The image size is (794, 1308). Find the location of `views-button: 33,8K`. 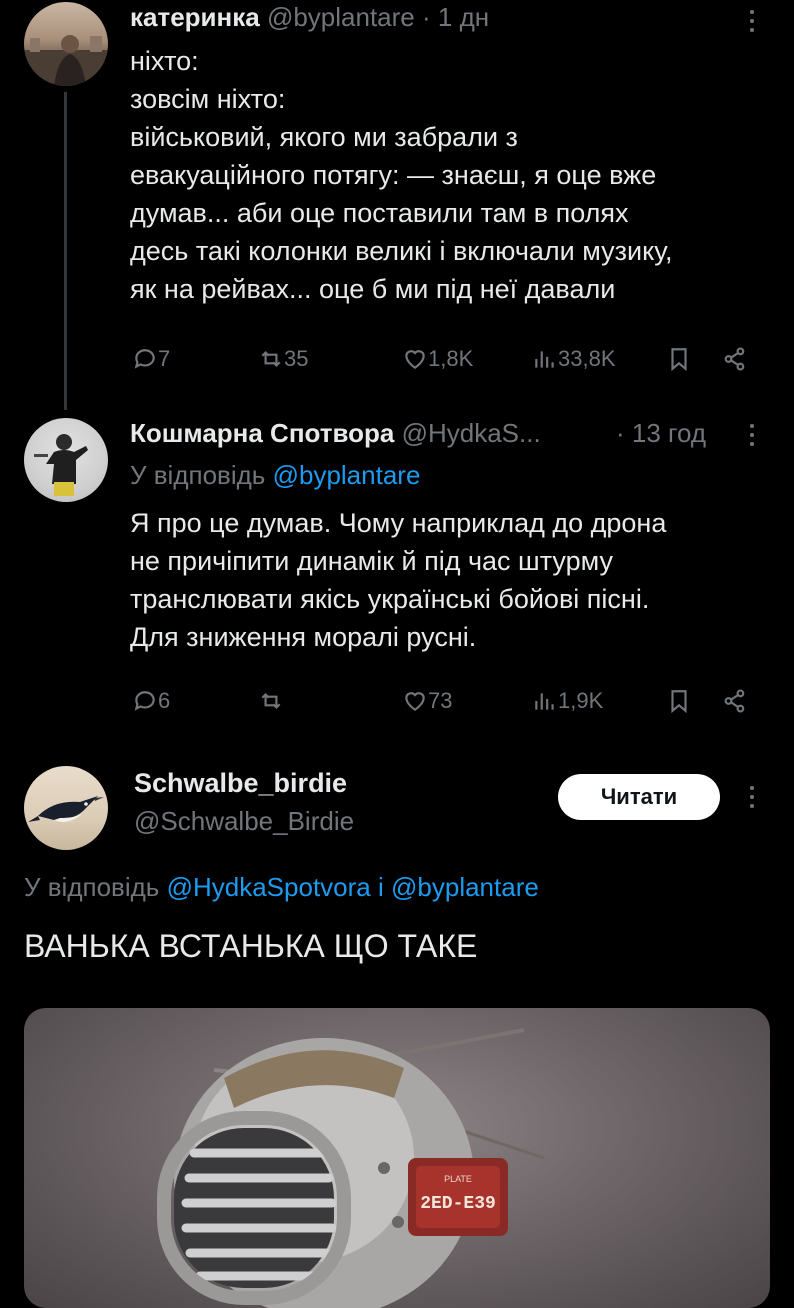

views-button: 33,8K is located at coordinates (574, 359).